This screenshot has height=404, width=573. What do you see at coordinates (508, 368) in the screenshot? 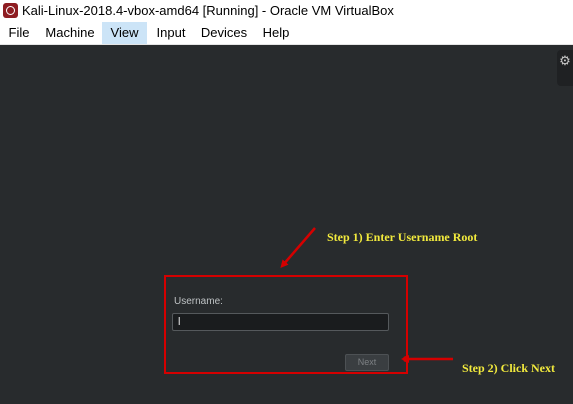
I see `step2-annotation: Step 2) Click Next` at bounding box center [508, 368].